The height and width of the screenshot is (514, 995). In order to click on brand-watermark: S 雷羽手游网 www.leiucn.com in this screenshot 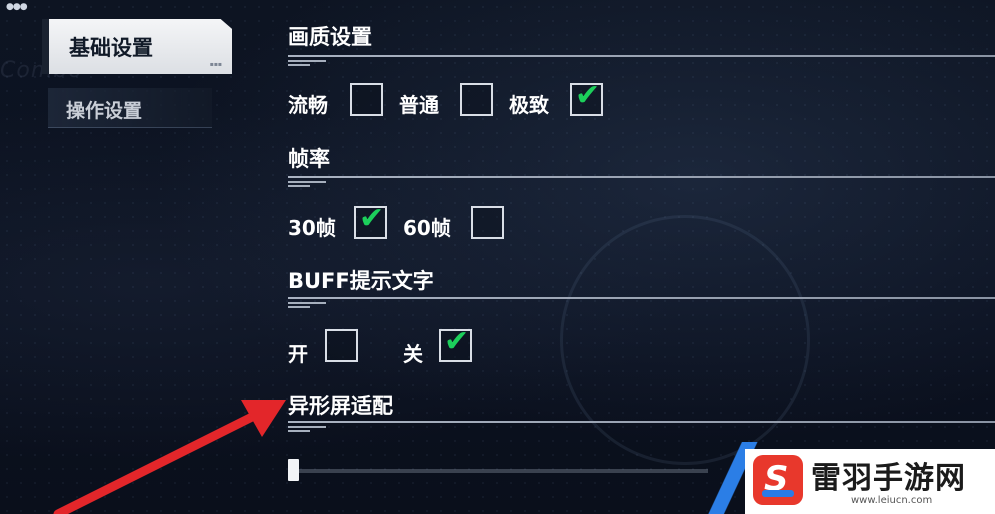, I will do `click(870, 481)`.